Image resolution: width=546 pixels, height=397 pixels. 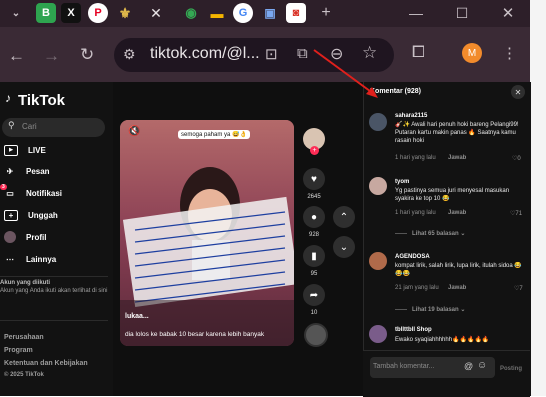 I want to click on bookmark-icon: ▮, so click(x=314, y=256).